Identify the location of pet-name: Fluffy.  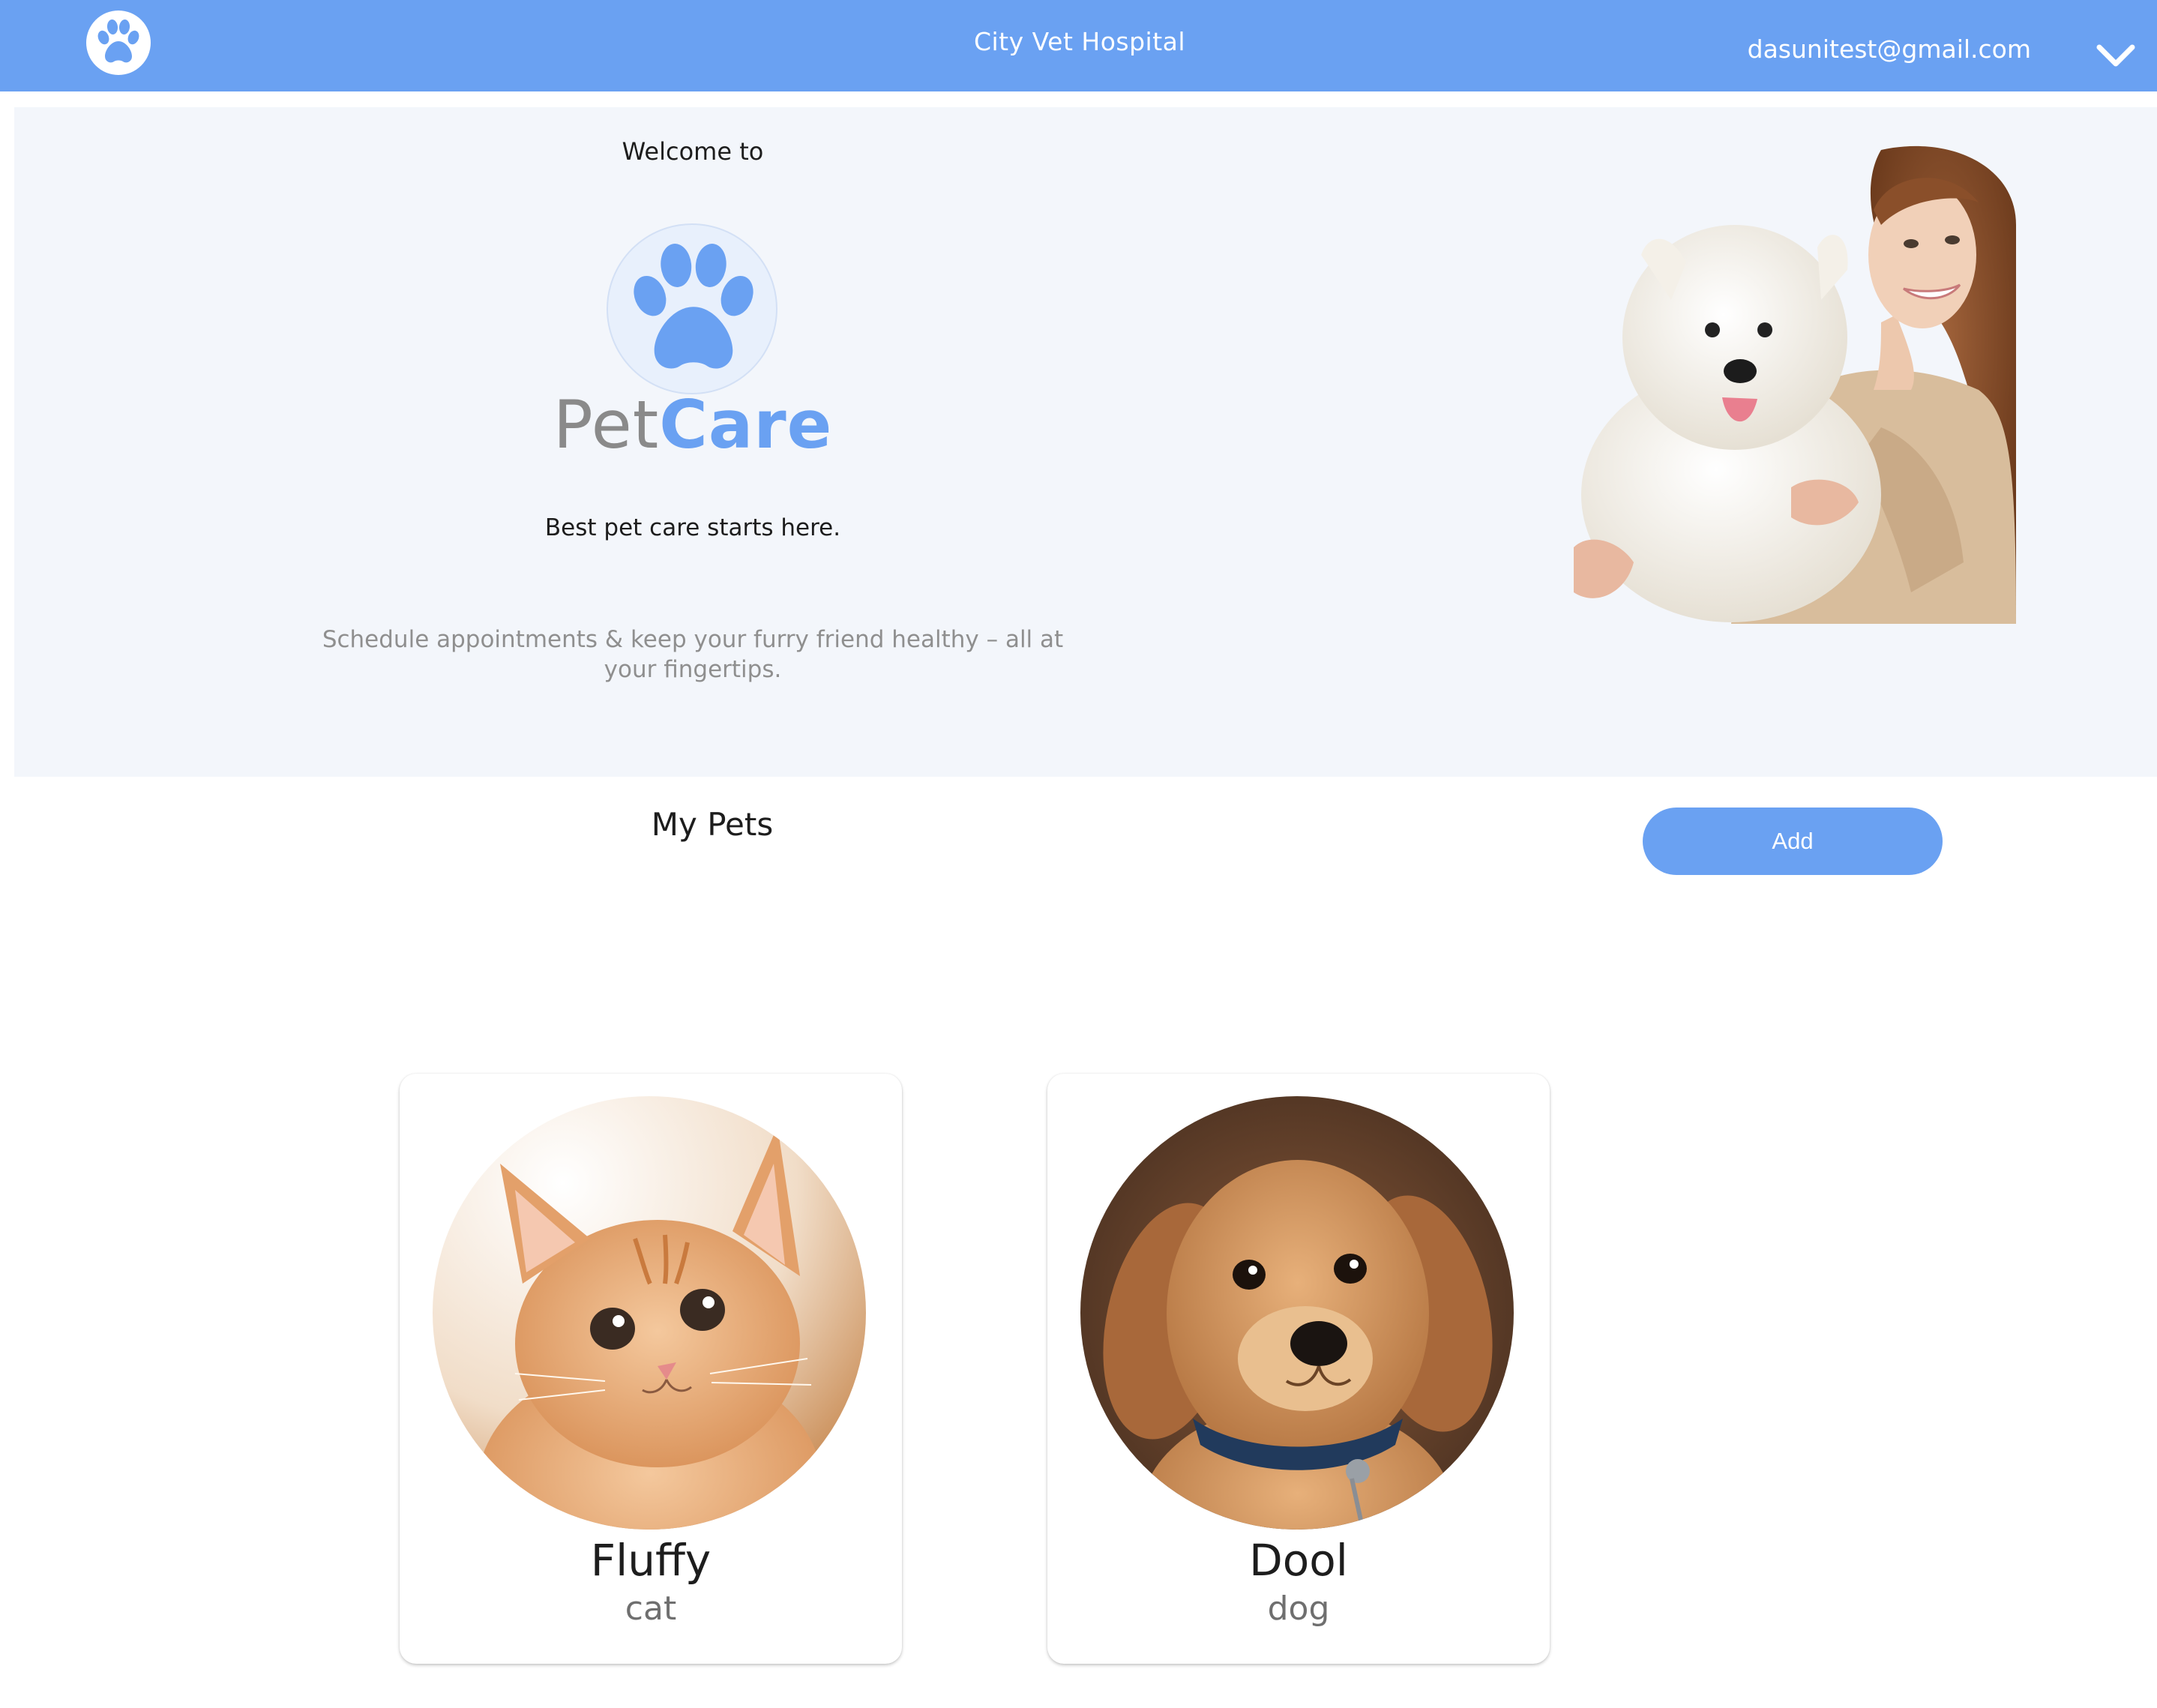
(651, 1560).